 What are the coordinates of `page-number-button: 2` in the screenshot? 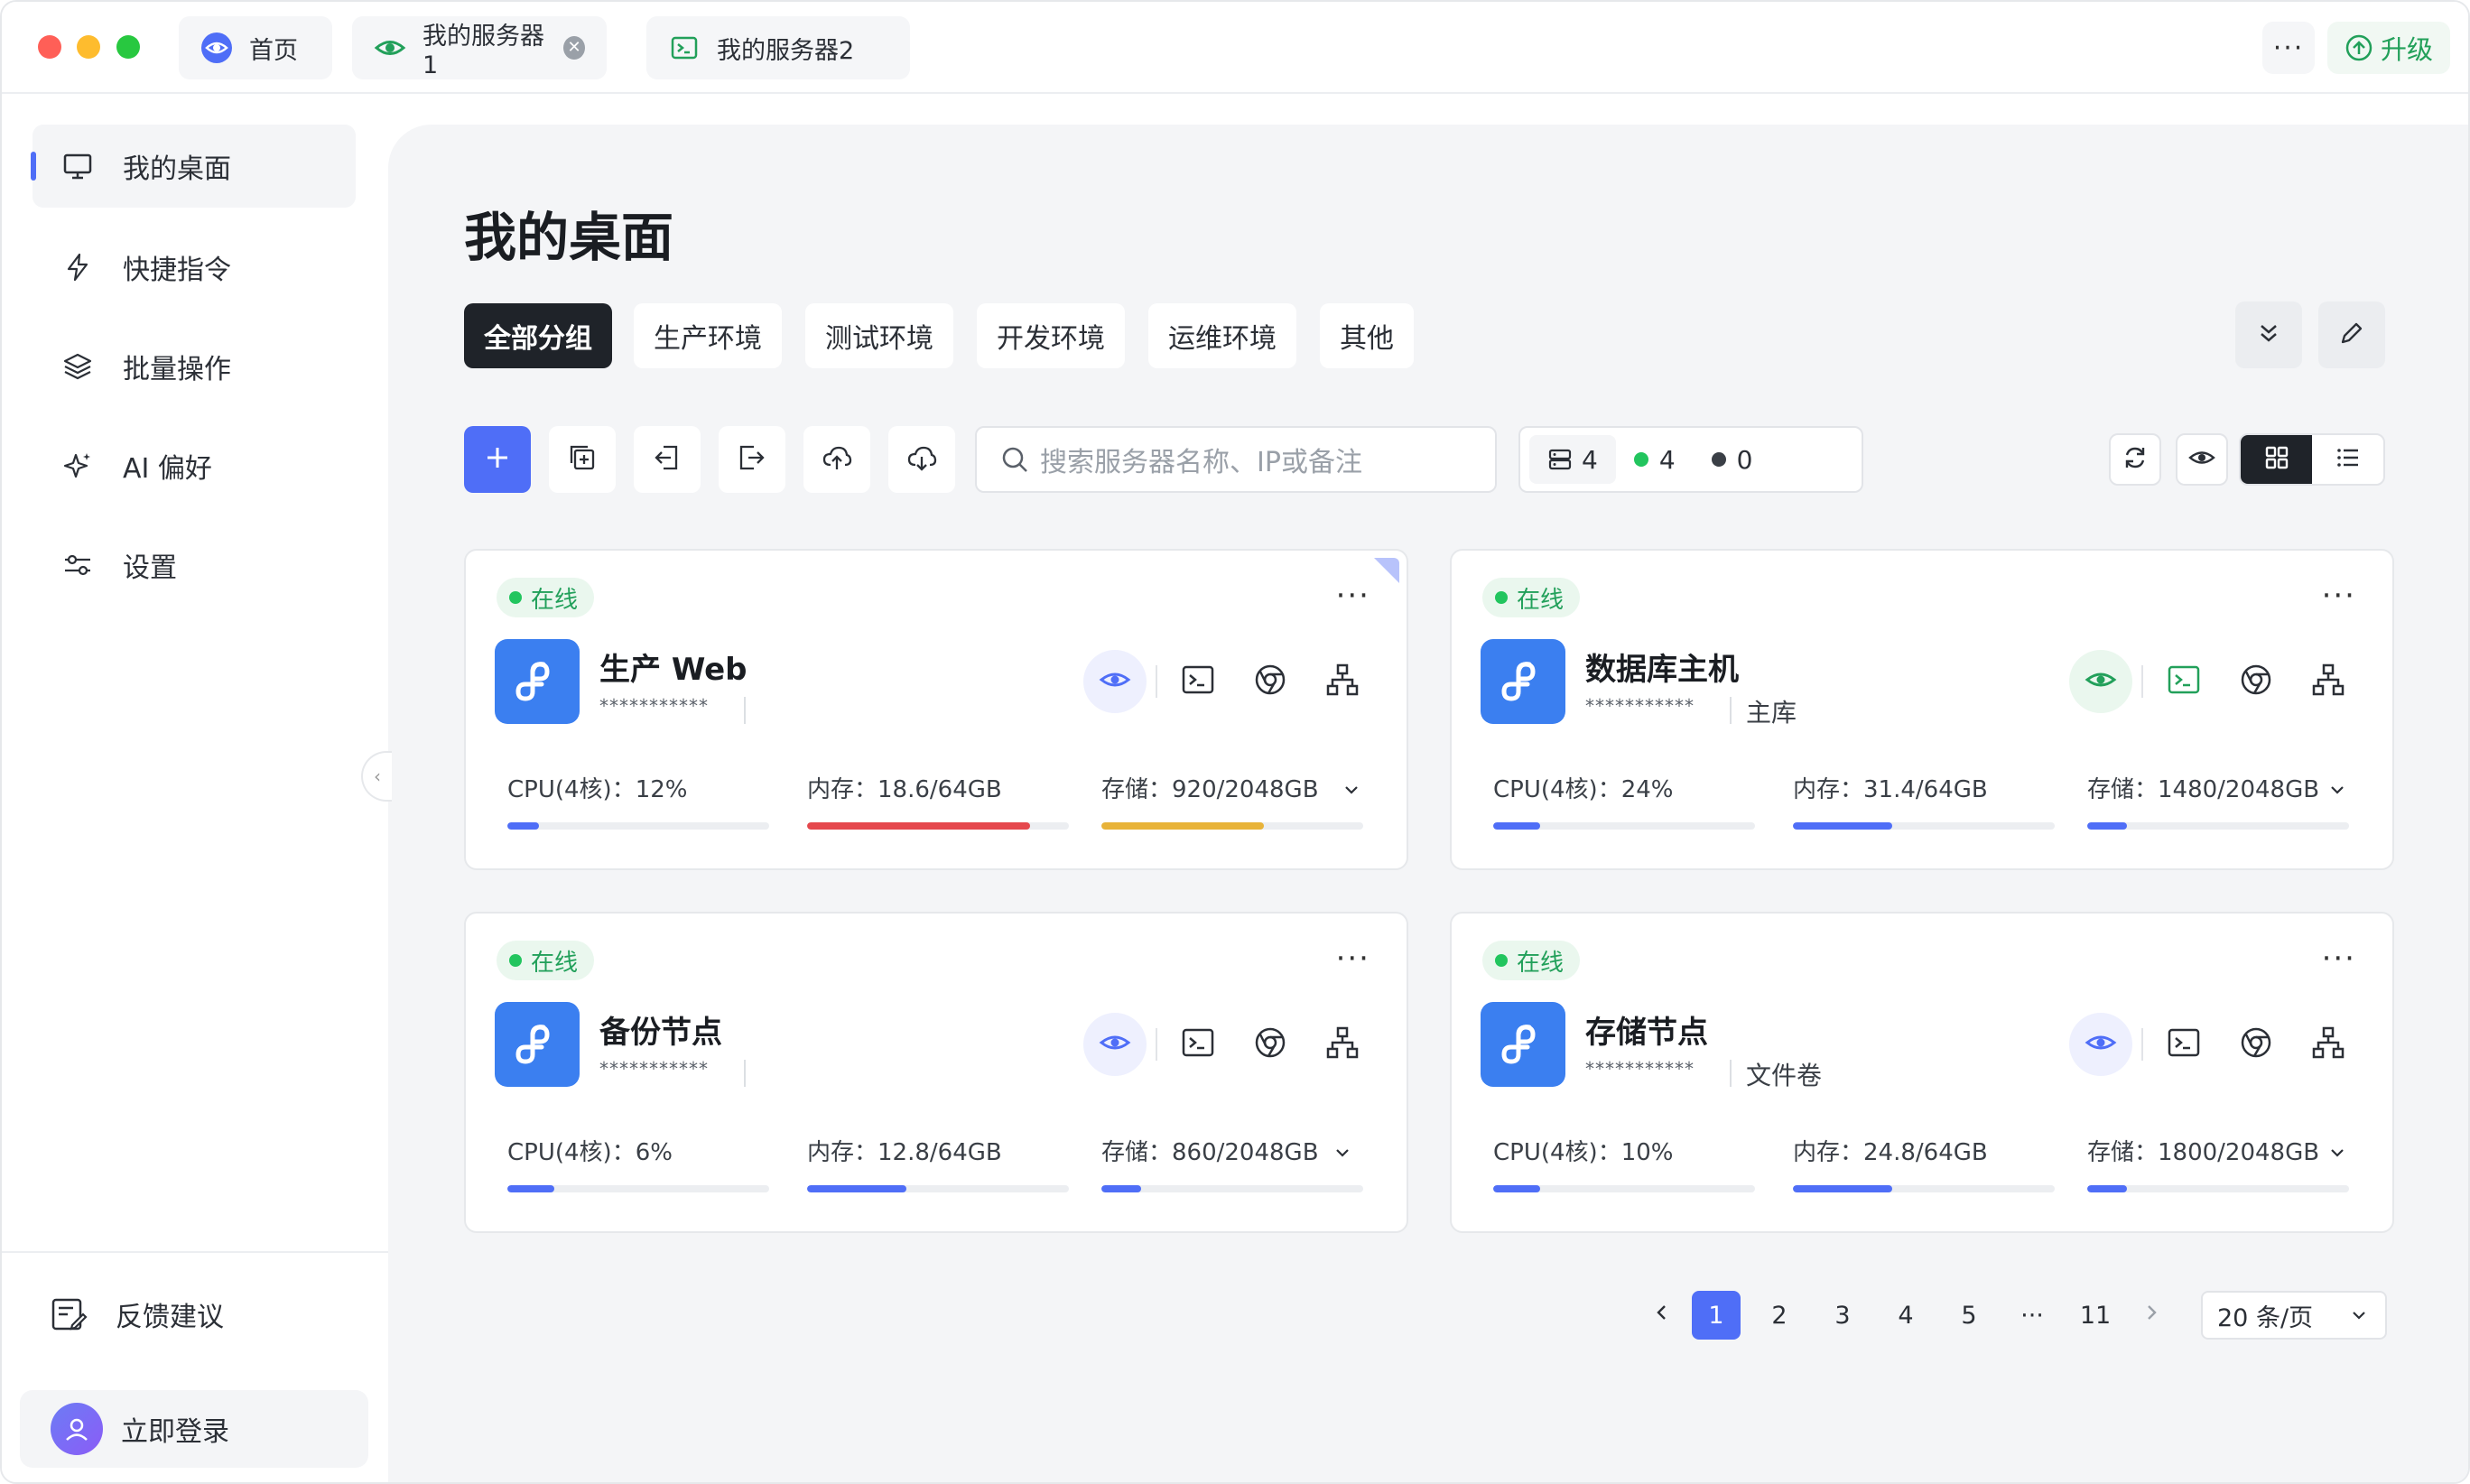 It's located at (1779, 1316).